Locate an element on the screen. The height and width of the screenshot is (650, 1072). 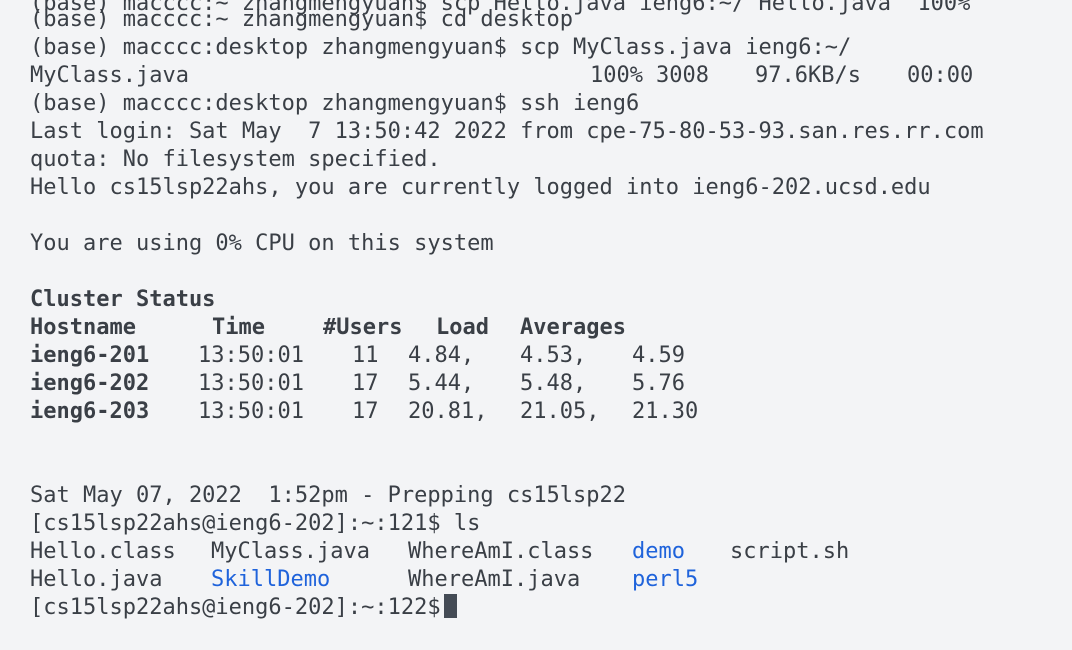
ls-prompt-line: [cs15lsp22ahs@ieng6-202]:~:121$ ls is located at coordinates (255, 523).